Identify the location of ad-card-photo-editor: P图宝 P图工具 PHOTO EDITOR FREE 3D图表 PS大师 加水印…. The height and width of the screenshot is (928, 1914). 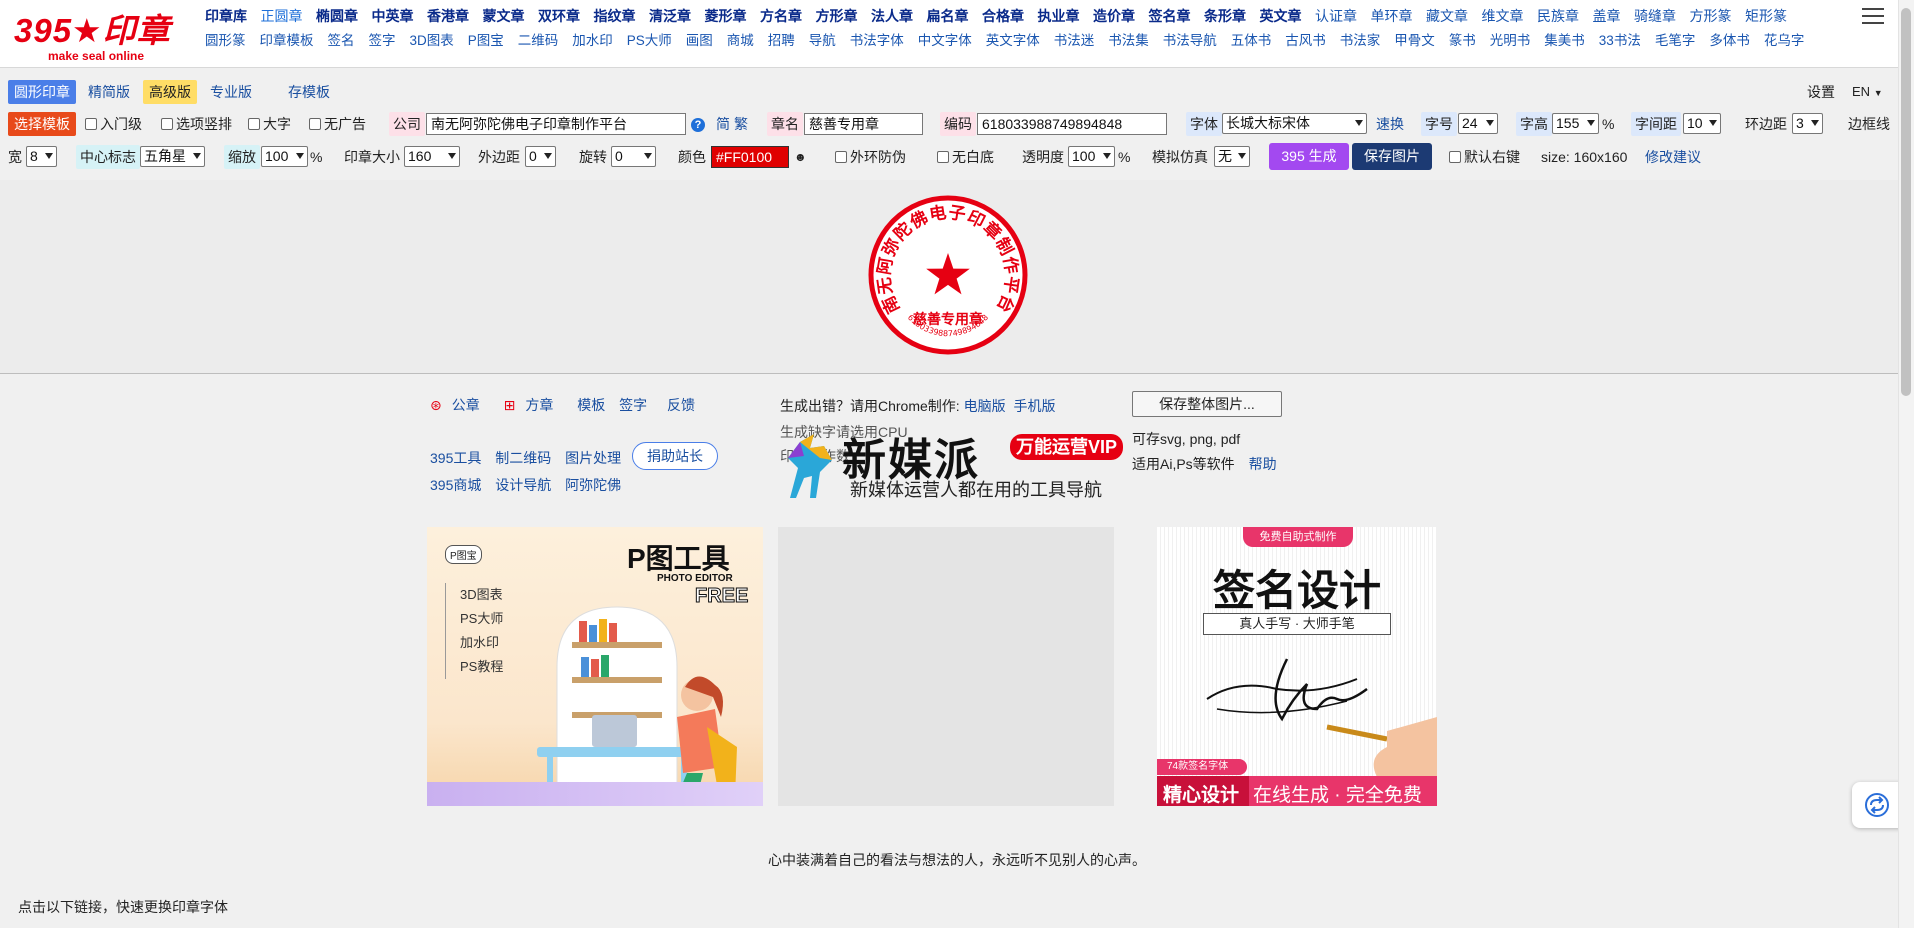
(595, 666).